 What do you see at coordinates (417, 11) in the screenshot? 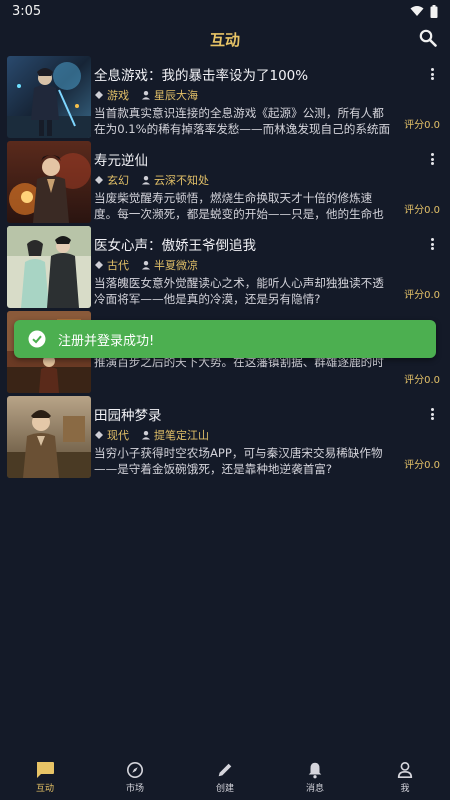
I see `wifi-icon` at bounding box center [417, 11].